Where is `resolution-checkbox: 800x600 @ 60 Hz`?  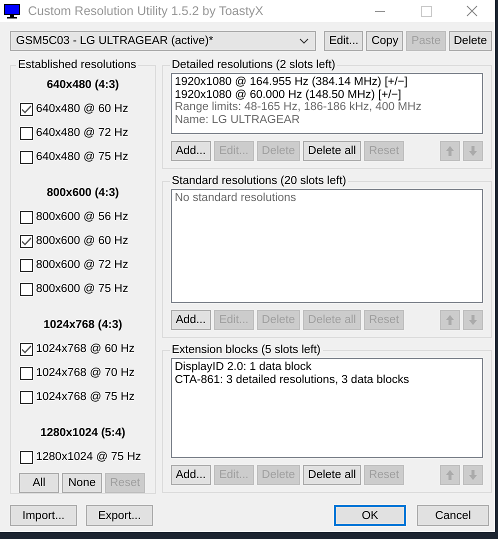
resolution-checkbox: 800x600 @ 60 Hz is located at coordinates (83, 241).